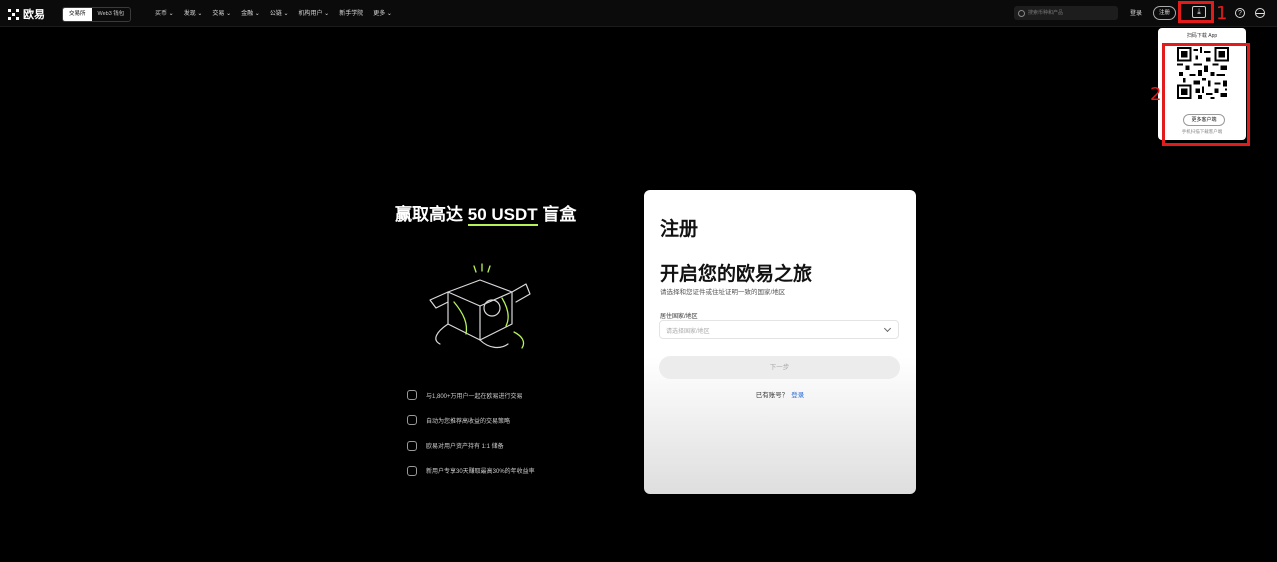 The width and height of the screenshot is (1277, 562). I want to click on strategy-icon, so click(412, 420).